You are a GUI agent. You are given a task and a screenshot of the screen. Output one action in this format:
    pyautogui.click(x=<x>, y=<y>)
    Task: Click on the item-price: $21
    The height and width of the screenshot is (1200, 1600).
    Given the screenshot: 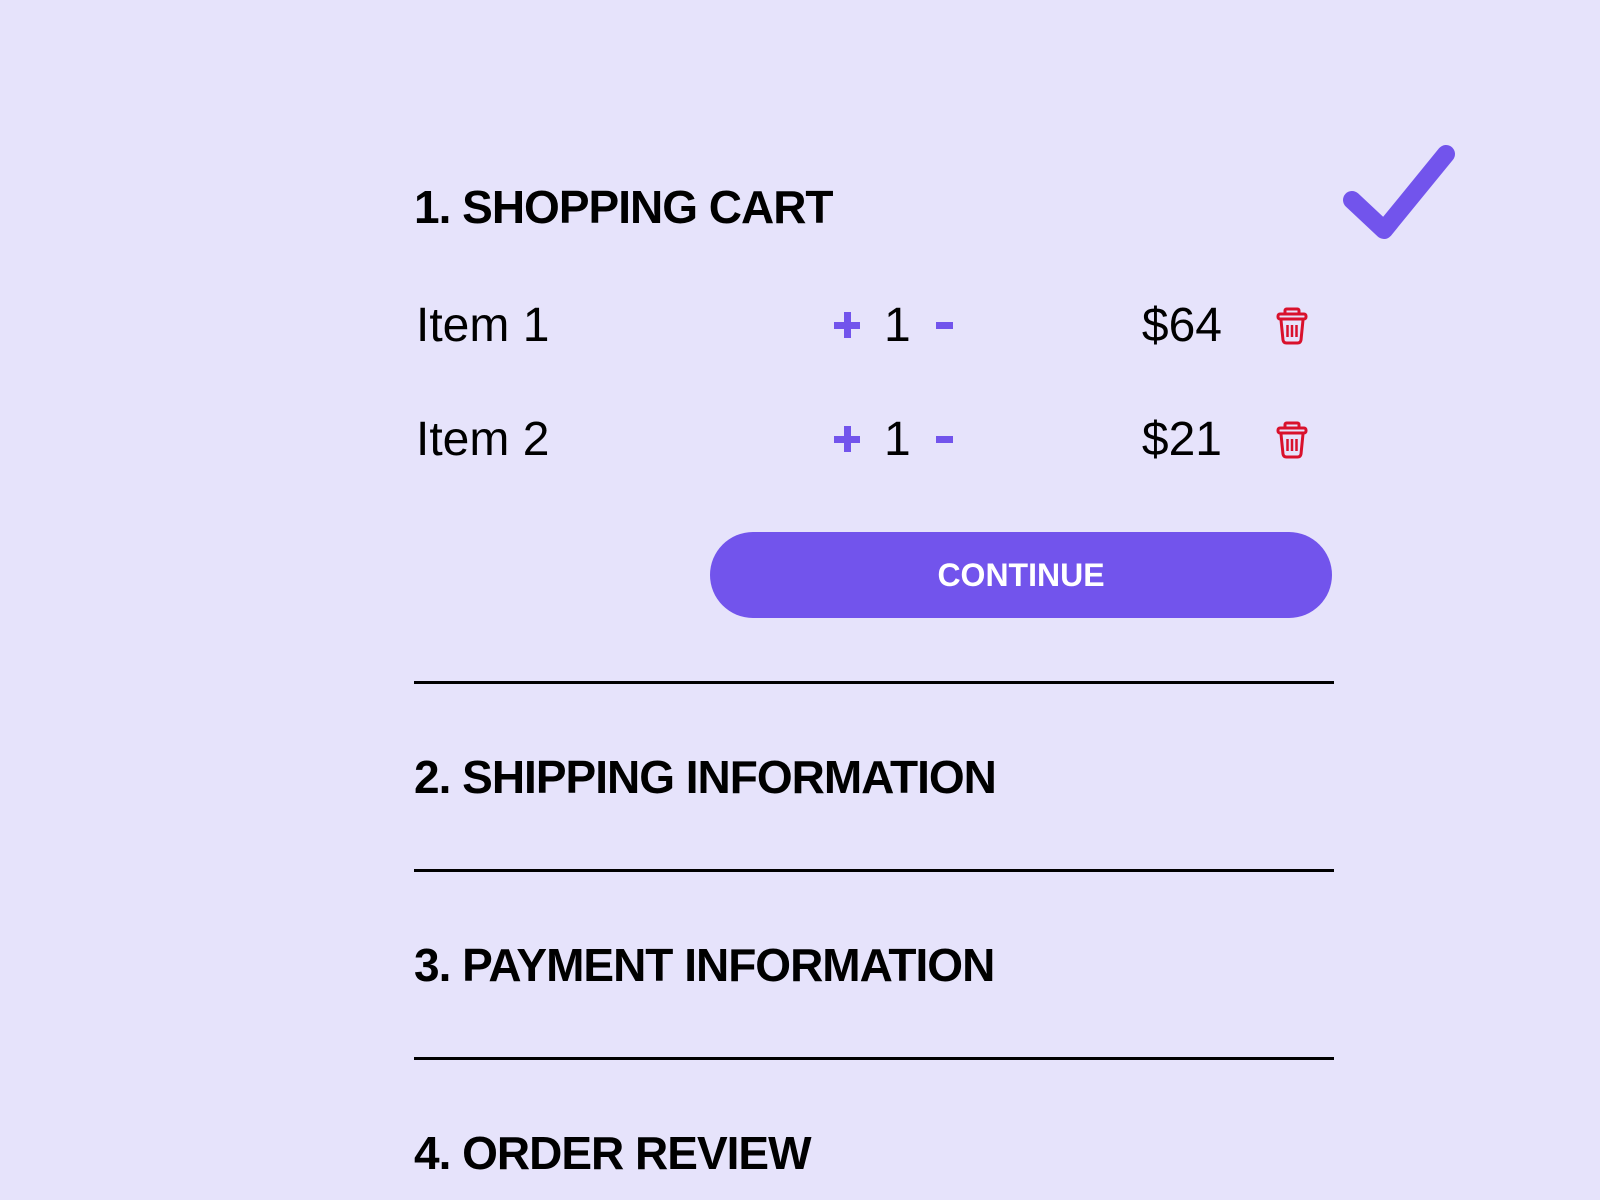 What is the action you would take?
    pyautogui.click(x=1181, y=439)
    